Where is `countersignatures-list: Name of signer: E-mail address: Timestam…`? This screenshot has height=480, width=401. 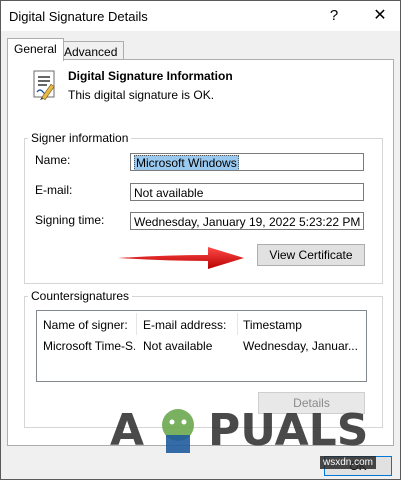 countersignatures-list: Name of signer: E-mail address: Timestam… is located at coordinates (201, 346).